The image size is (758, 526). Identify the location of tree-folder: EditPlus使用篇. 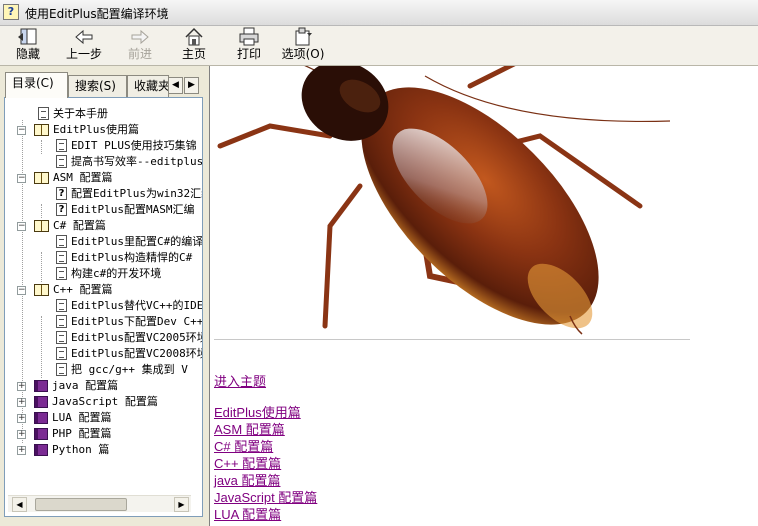
(86, 130).